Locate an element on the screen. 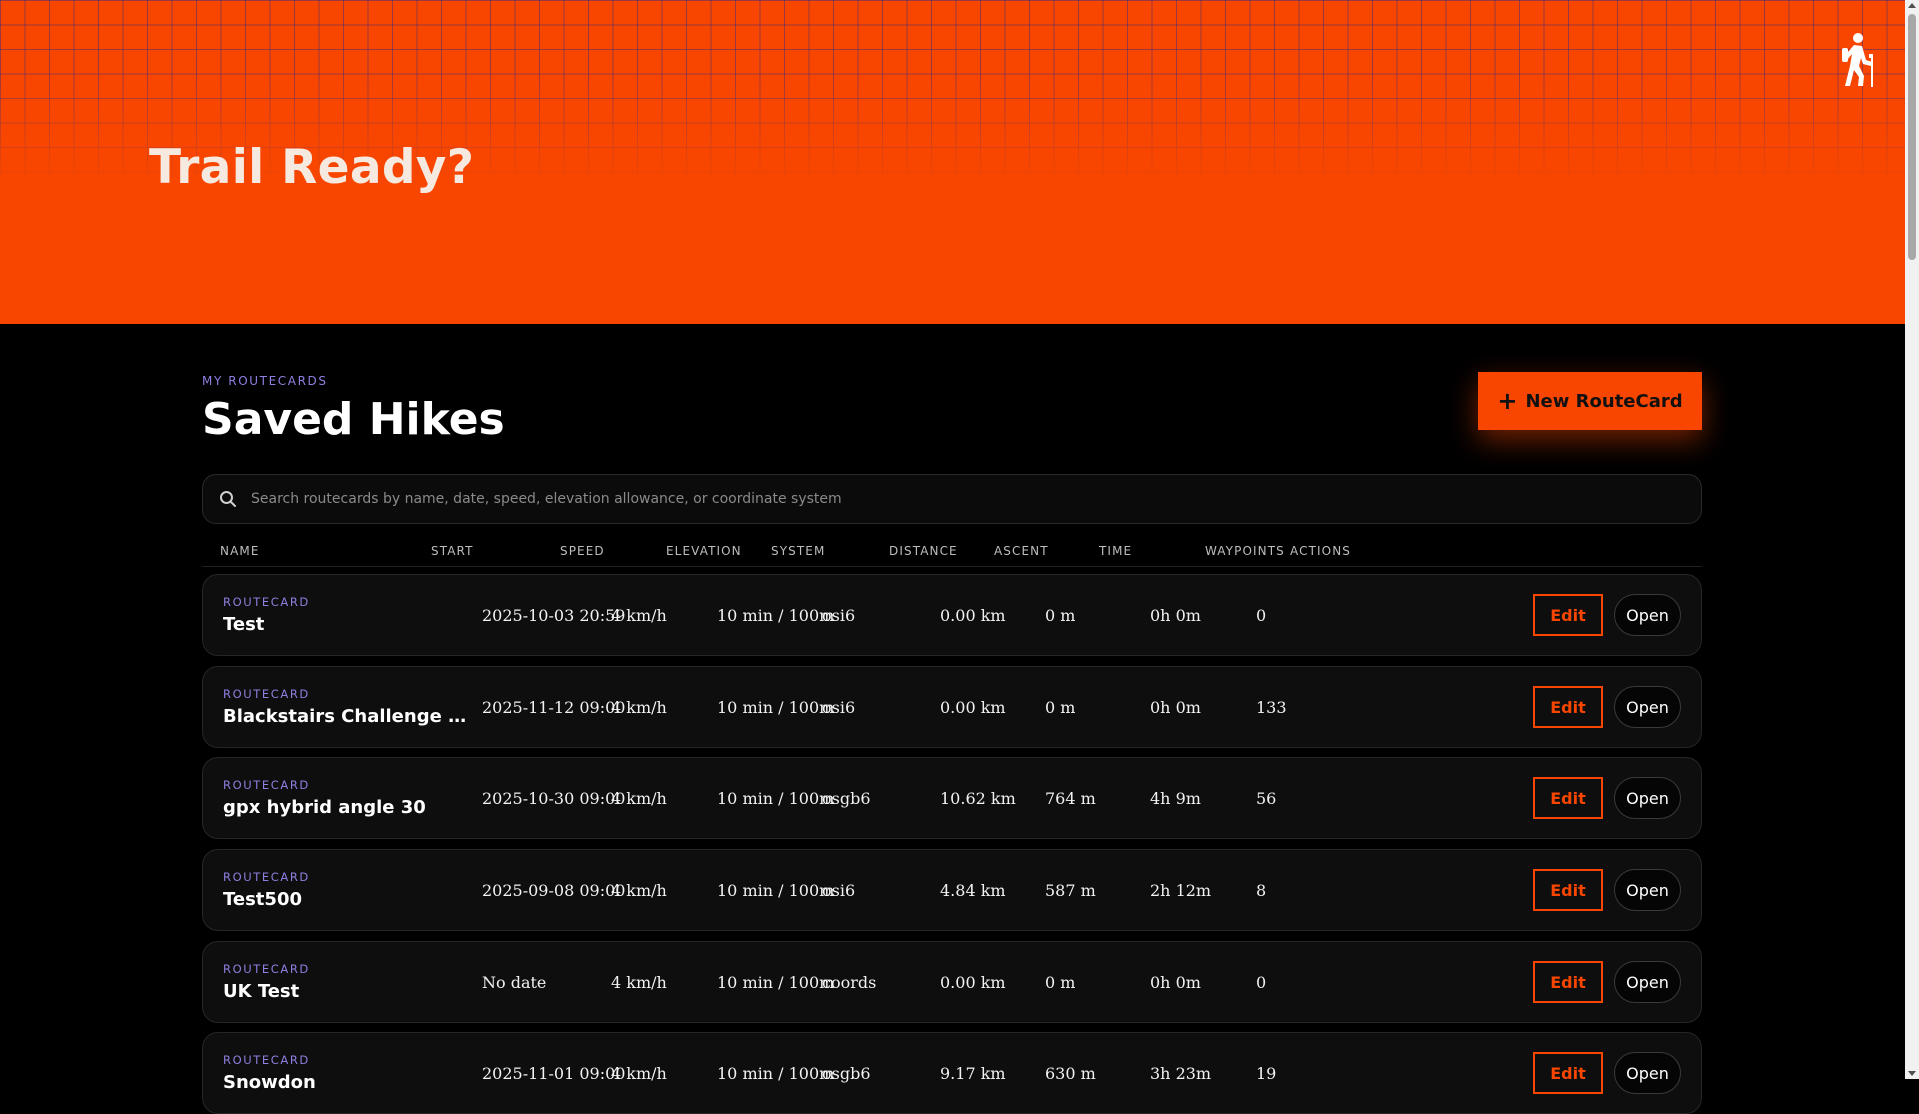 This screenshot has width=1919, height=1114. routecard-time: 2h 12m is located at coordinates (1181, 890).